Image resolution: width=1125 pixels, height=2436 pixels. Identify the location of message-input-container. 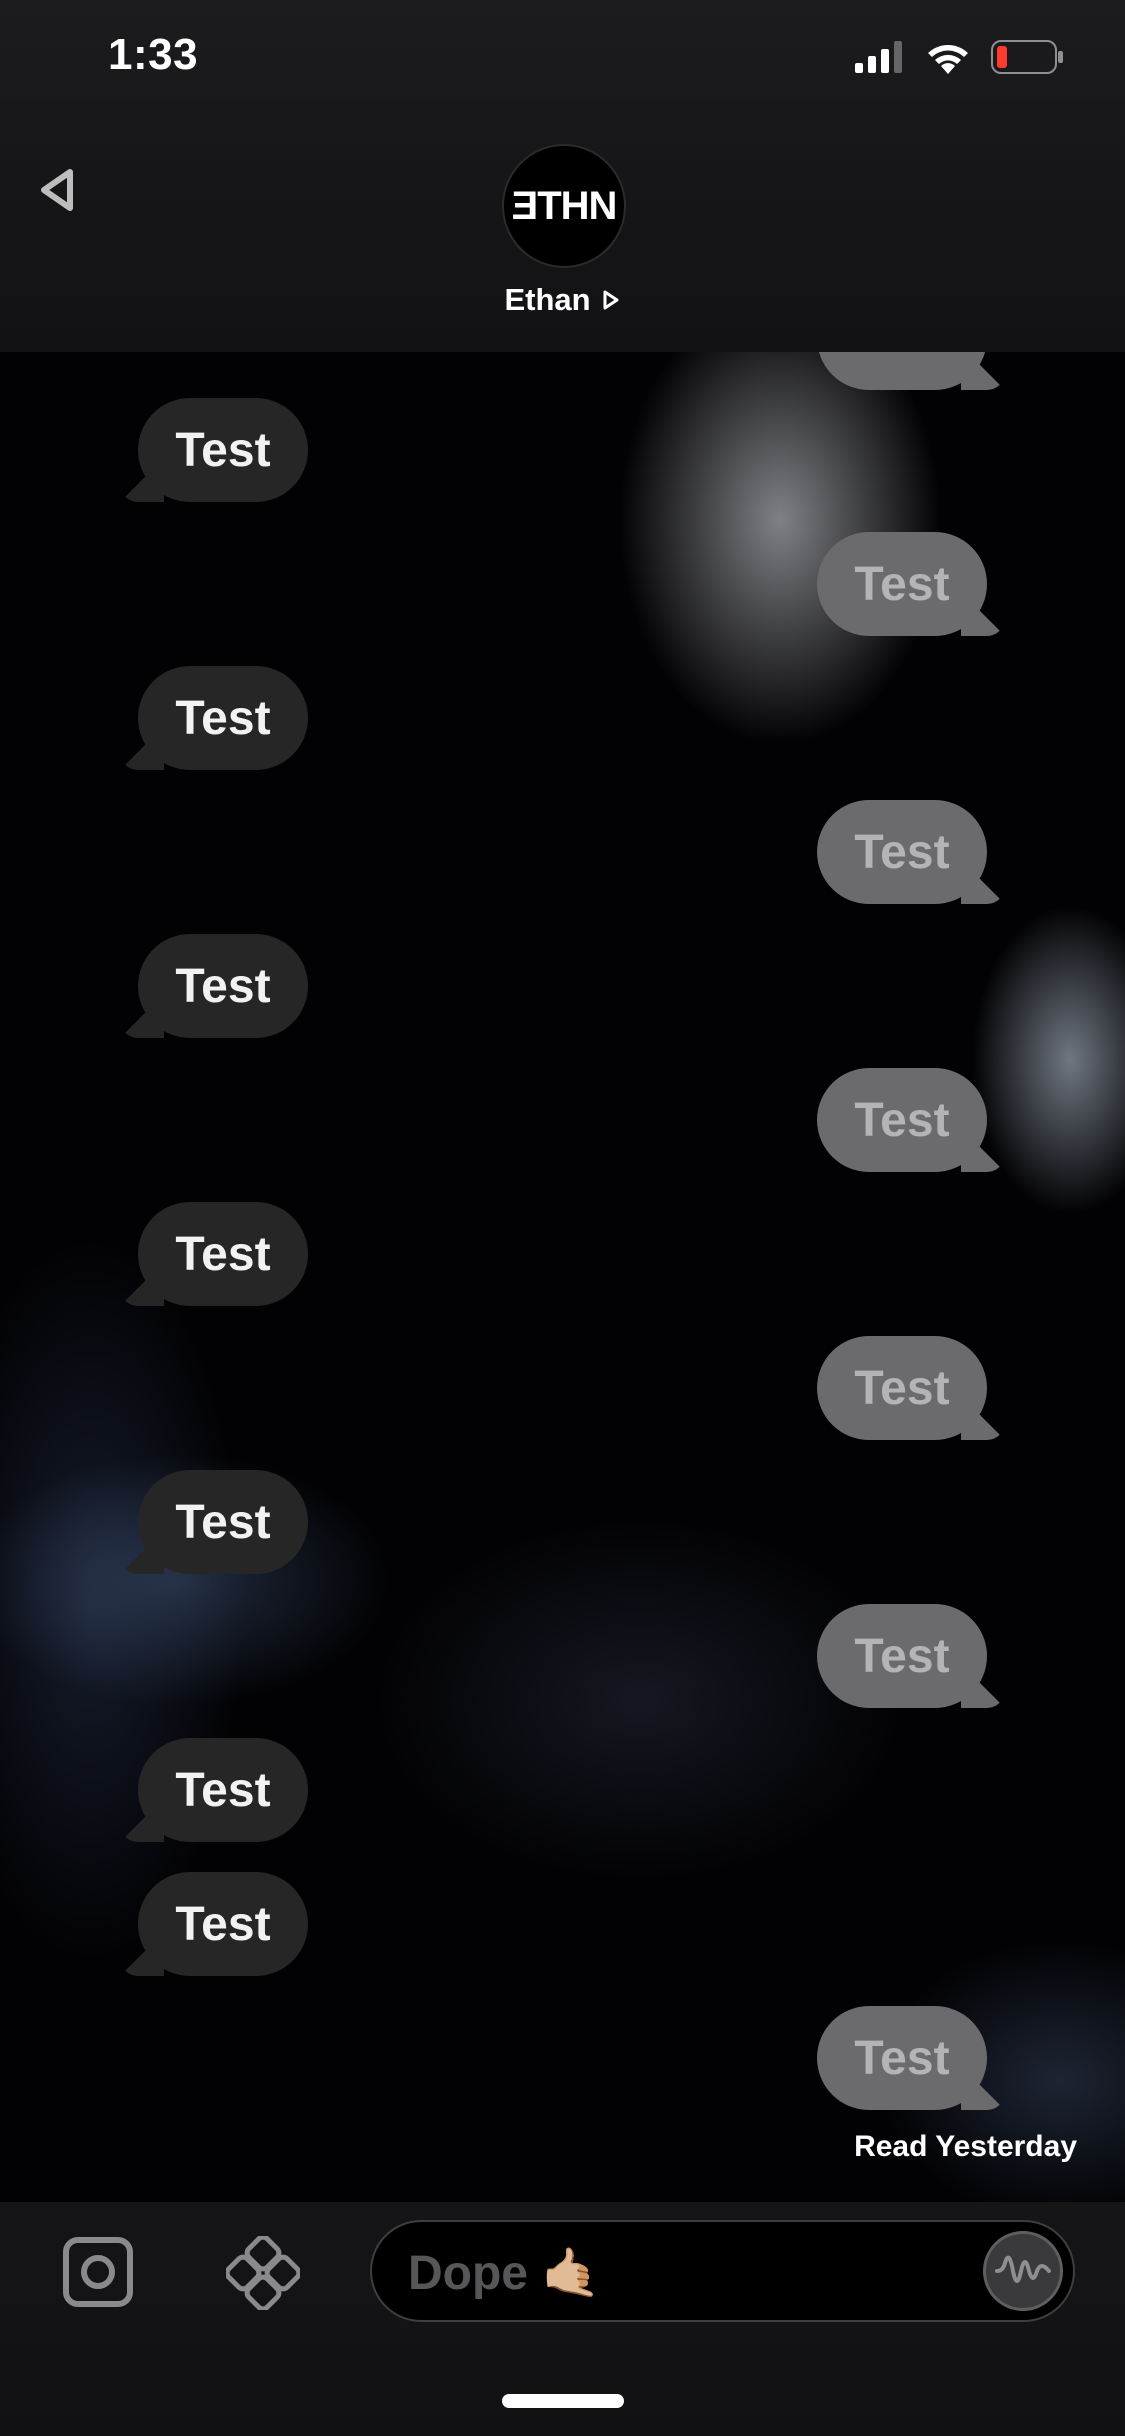
(722, 2271).